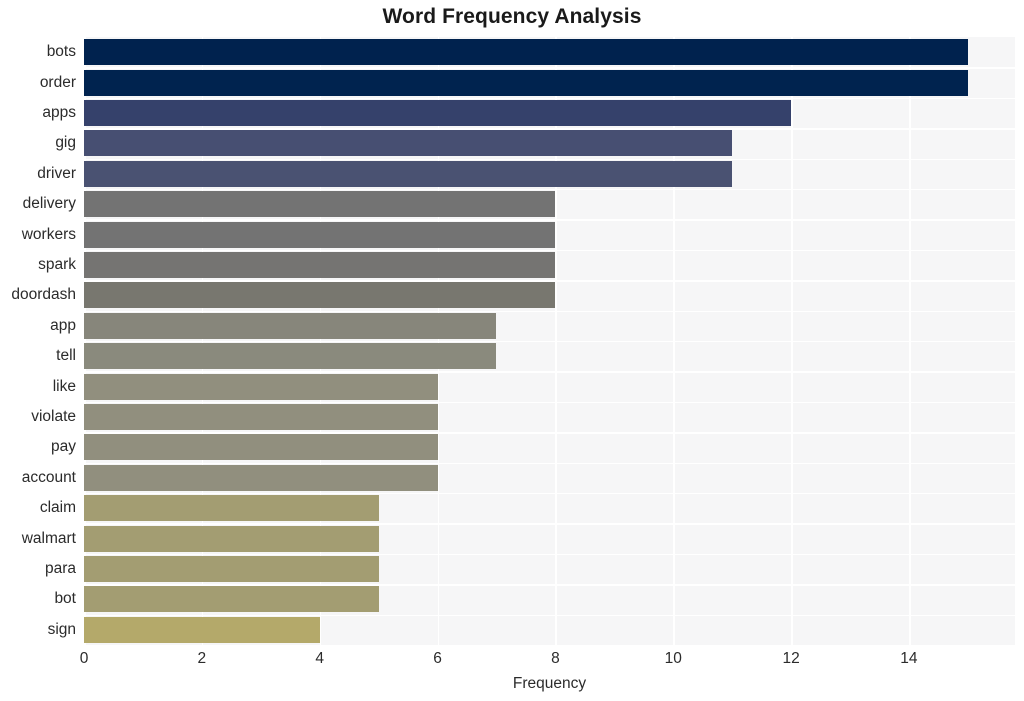  Describe the element at coordinates (408, 143) in the screenshot. I see `bar-gig` at that location.